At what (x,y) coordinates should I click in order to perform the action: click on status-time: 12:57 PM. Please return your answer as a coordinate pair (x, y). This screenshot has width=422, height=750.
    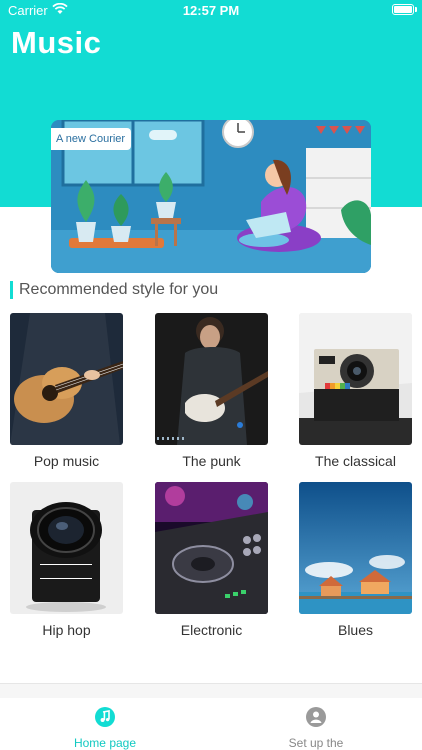
    Looking at the image, I should click on (211, 10).